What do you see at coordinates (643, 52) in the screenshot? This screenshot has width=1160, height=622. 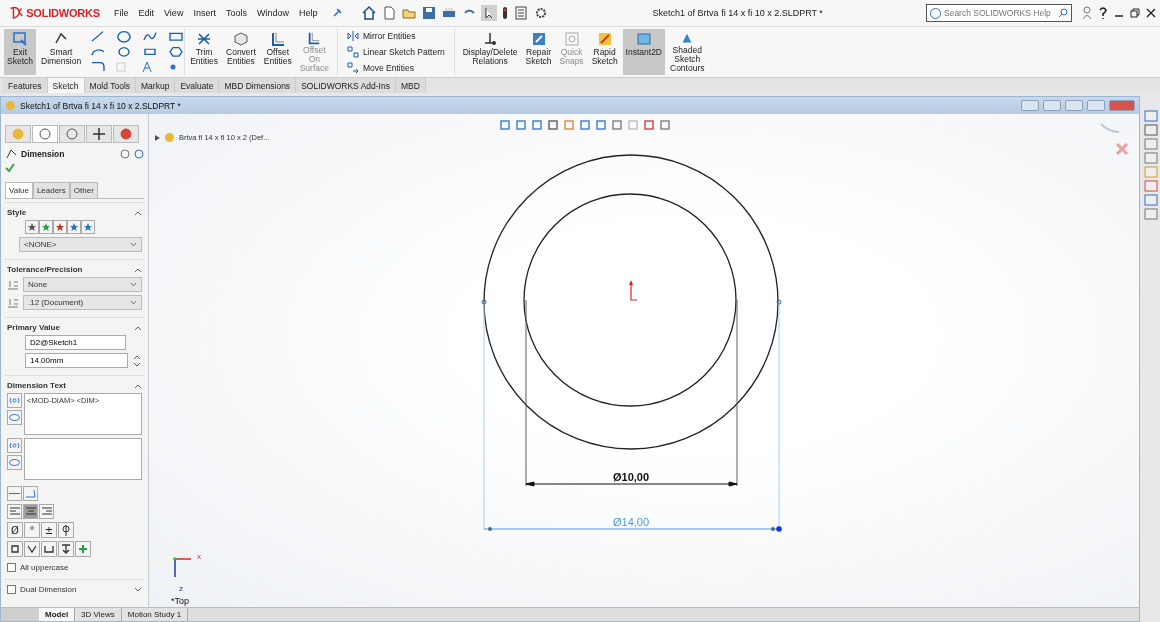 I see `ribbon-button: Instant2D` at bounding box center [643, 52].